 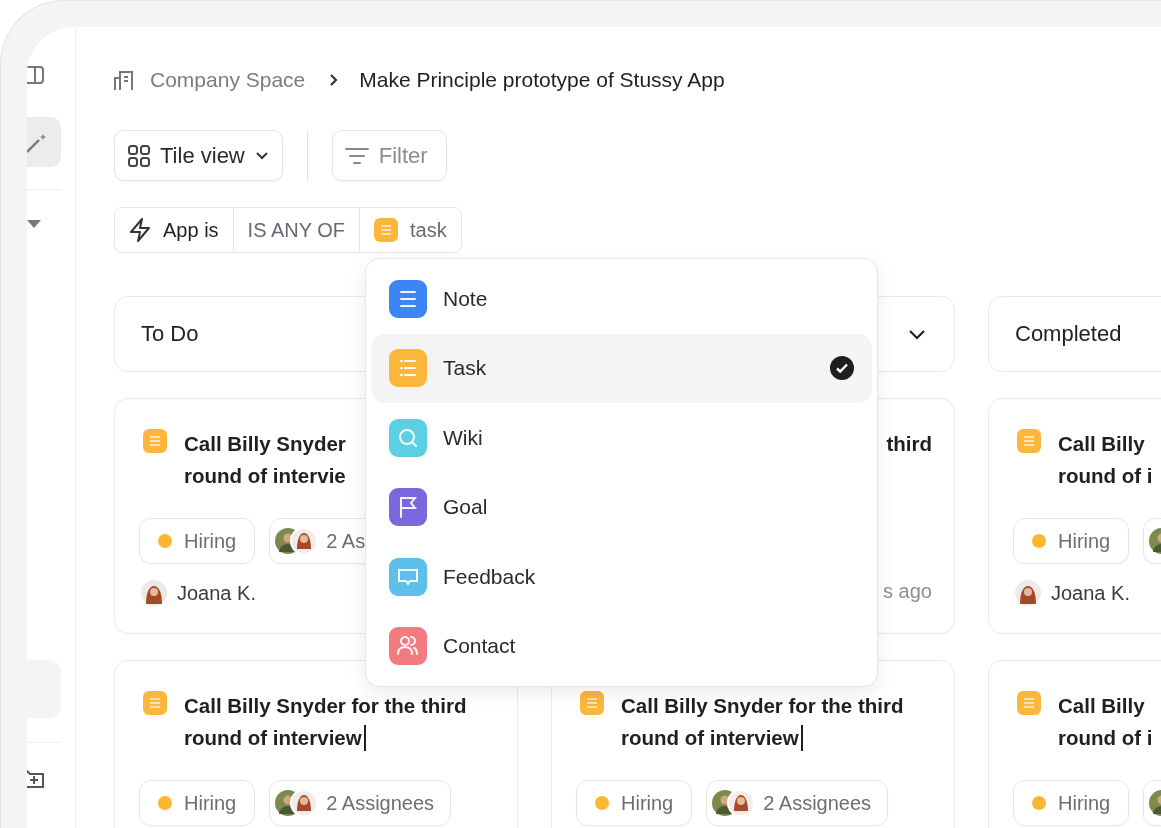 What do you see at coordinates (842, 368) in the screenshot?
I see `check-icon` at bounding box center [842, 368].